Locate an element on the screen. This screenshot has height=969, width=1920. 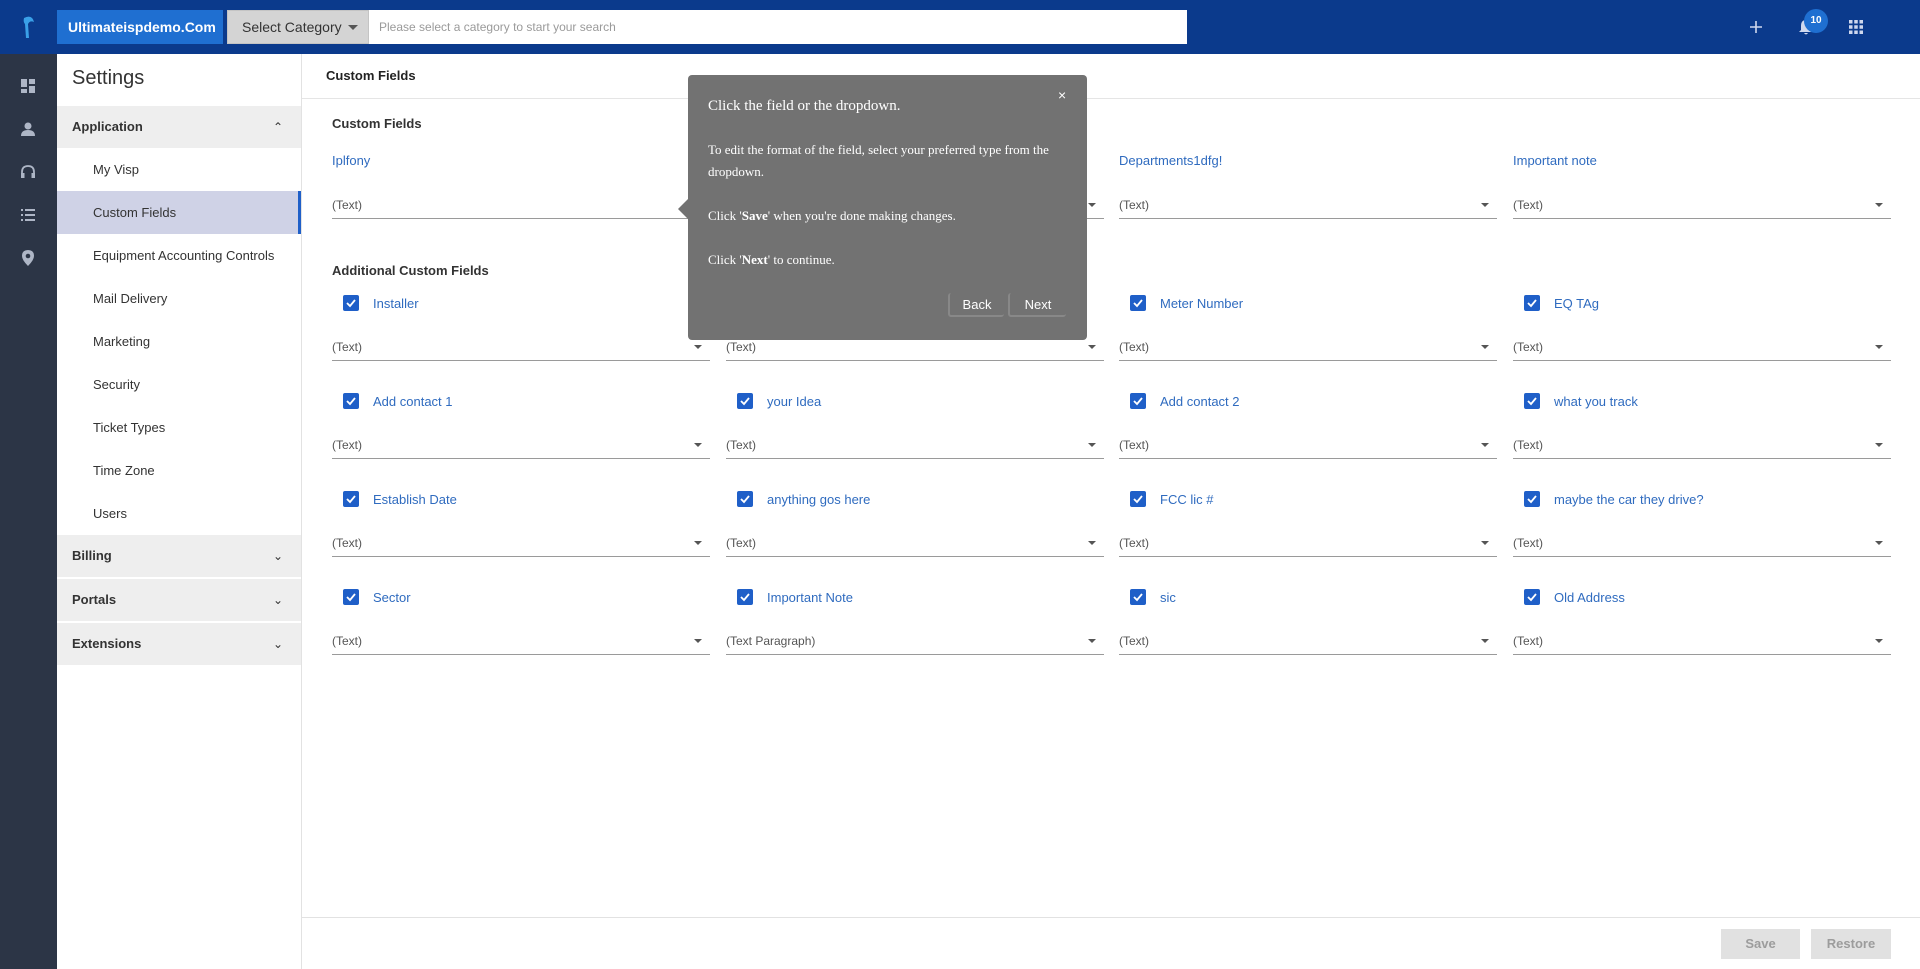
tour-text: ' when you're done making changes. is located at coordinates (861, 215).